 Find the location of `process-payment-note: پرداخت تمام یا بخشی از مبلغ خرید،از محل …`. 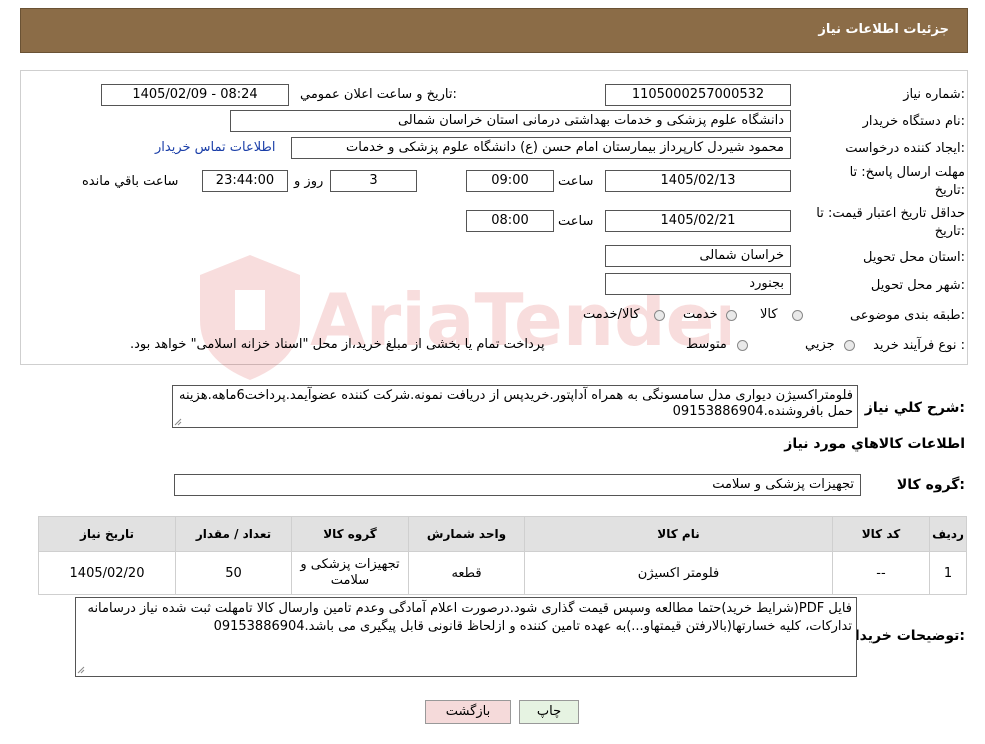

process-payment-note: پرداخت تمام یا بخشی از مبلغ خرید،از محل … is located at coordinates (337, 344).